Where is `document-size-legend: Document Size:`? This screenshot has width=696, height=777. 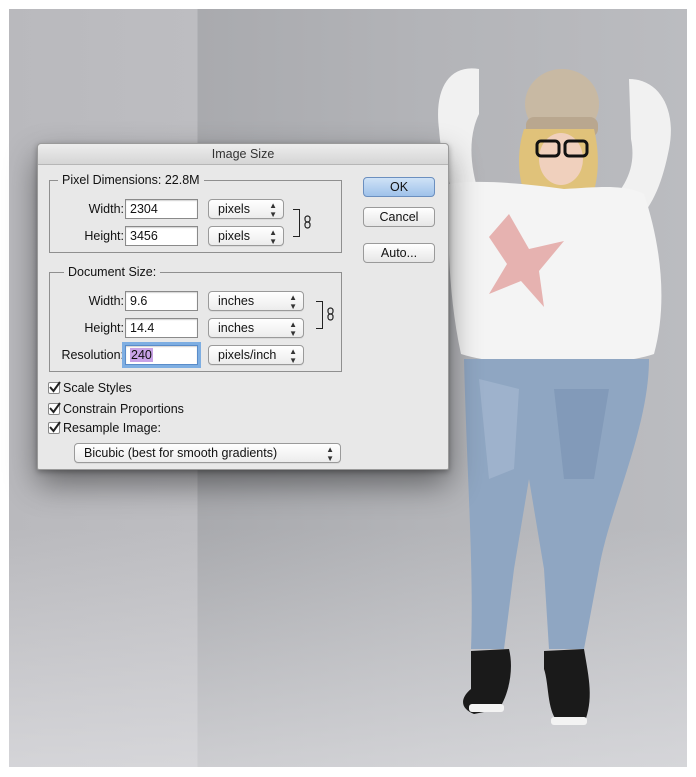 document-size-legend: Document Size: is located at coordinates (112, 272).